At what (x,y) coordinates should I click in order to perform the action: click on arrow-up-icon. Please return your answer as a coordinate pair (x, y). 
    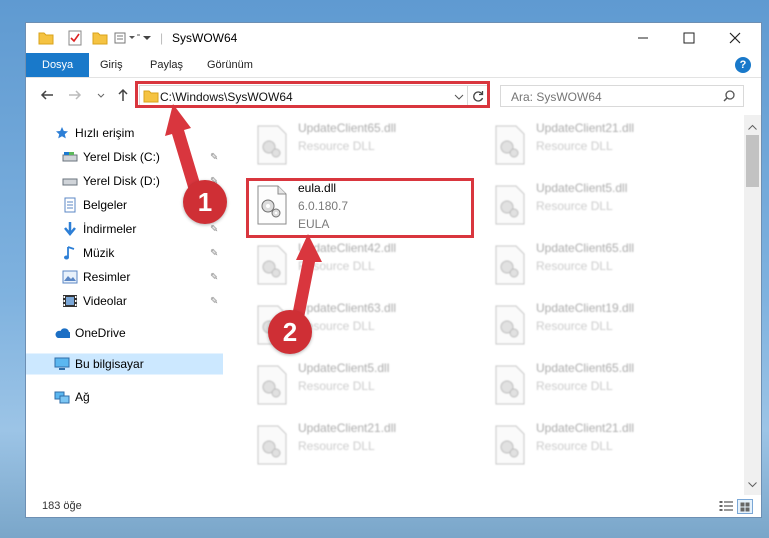
    Looking at the image, I should click on (123, 94).